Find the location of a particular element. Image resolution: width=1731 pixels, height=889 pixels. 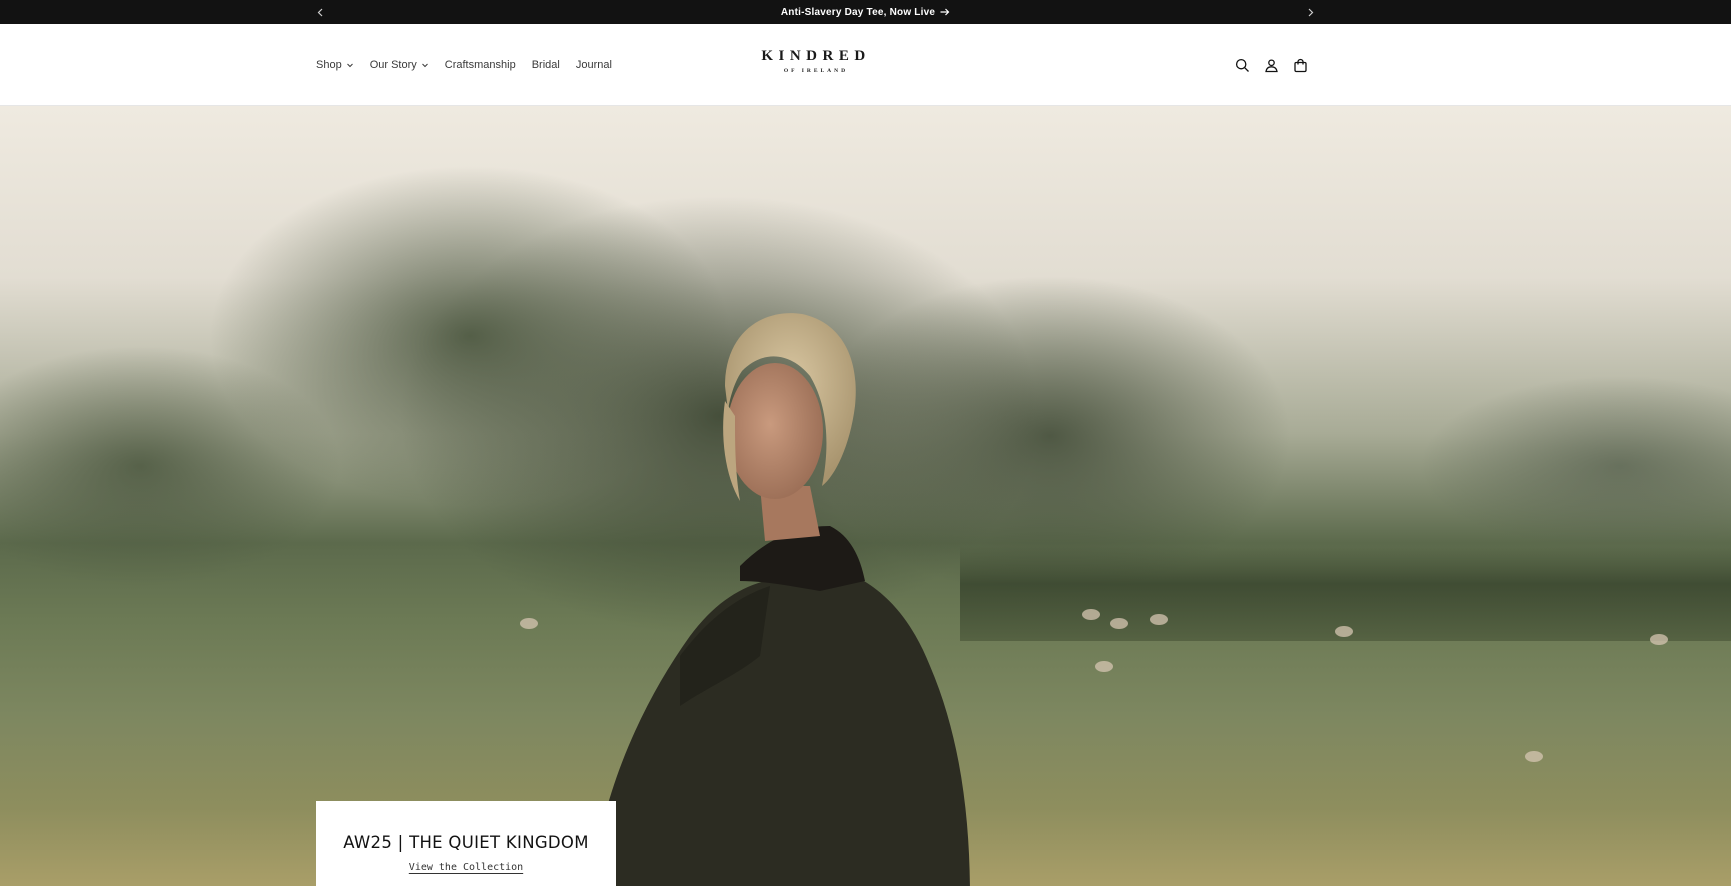

nav-item-label: Craftsmanship is located at coordinates (480, 65).